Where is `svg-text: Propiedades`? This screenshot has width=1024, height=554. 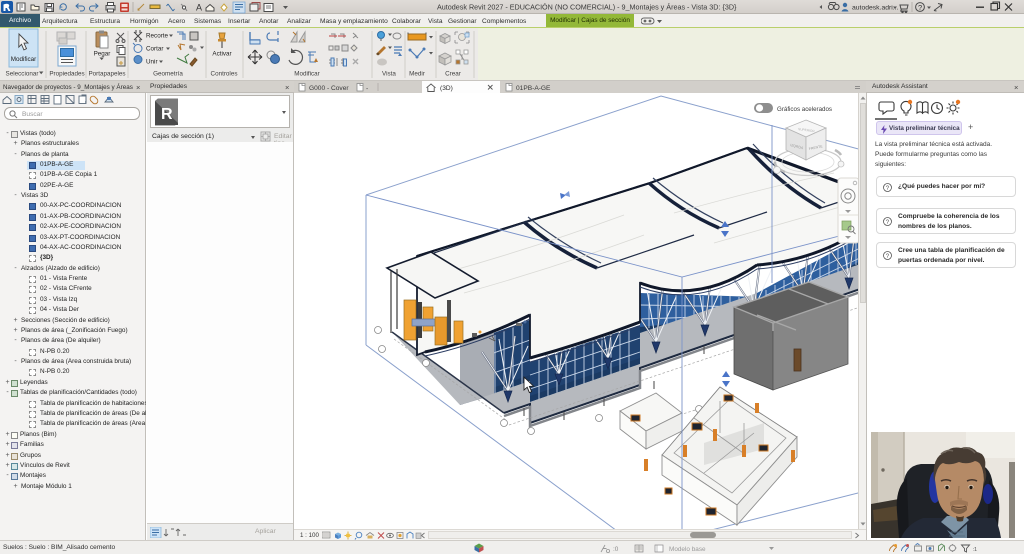
svg-text: Propiedades is located at coordinates (66, 74).